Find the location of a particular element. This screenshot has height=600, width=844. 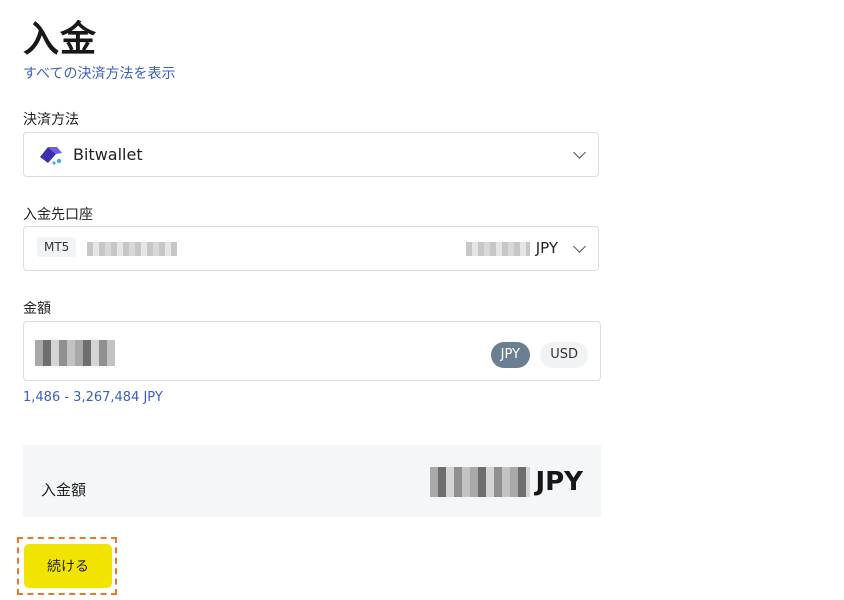

masked-account-number is located at coordinates (132, 249).